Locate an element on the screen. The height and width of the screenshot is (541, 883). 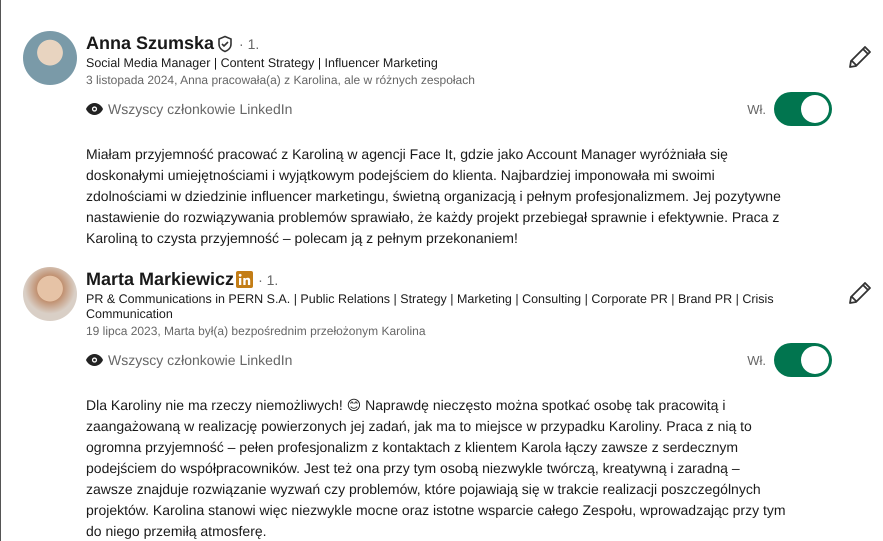
person-name: Marta Markiewicz is located at coordinates (160, 279).